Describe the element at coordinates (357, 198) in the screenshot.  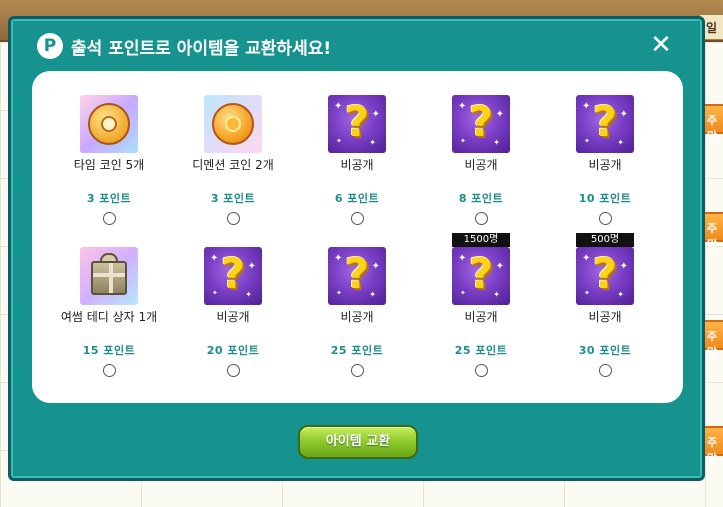
I see `item-points: 6 포인트` at that location.